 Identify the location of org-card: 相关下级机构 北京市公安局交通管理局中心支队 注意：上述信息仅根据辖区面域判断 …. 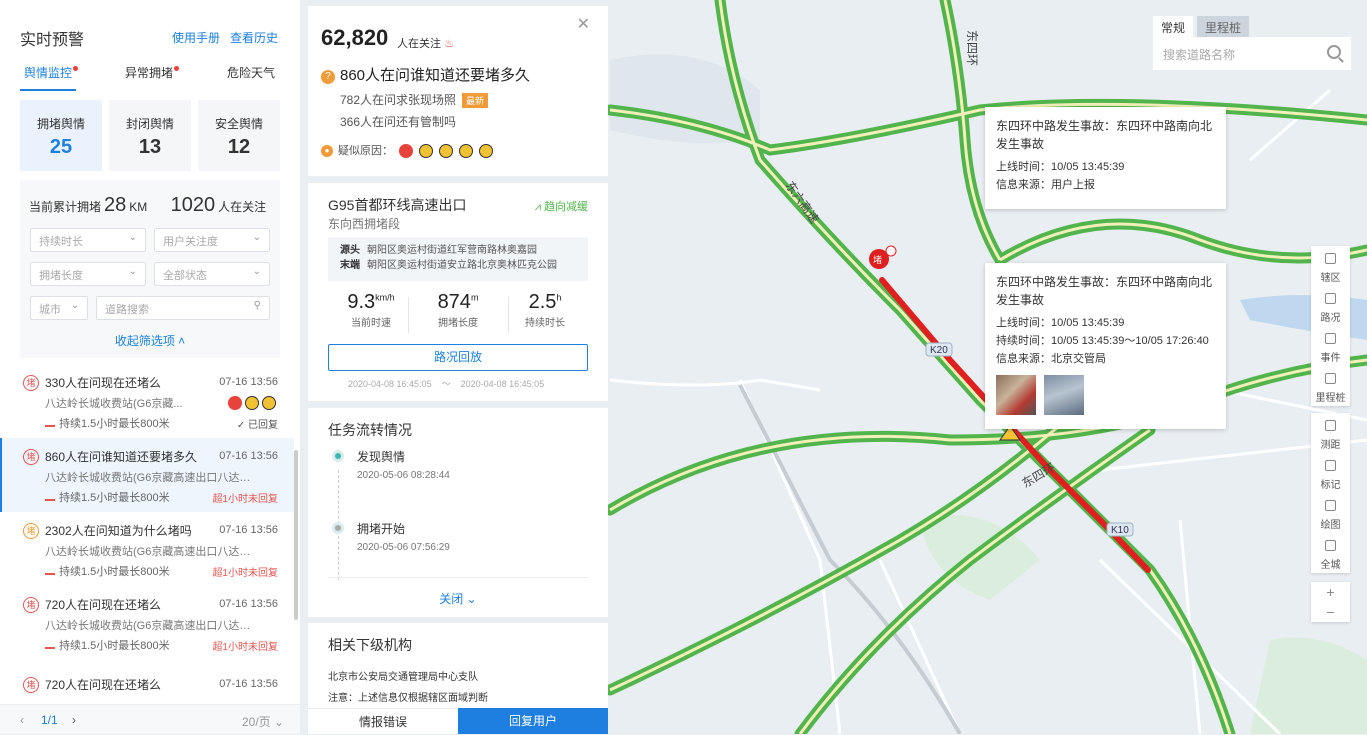
(458, 678).